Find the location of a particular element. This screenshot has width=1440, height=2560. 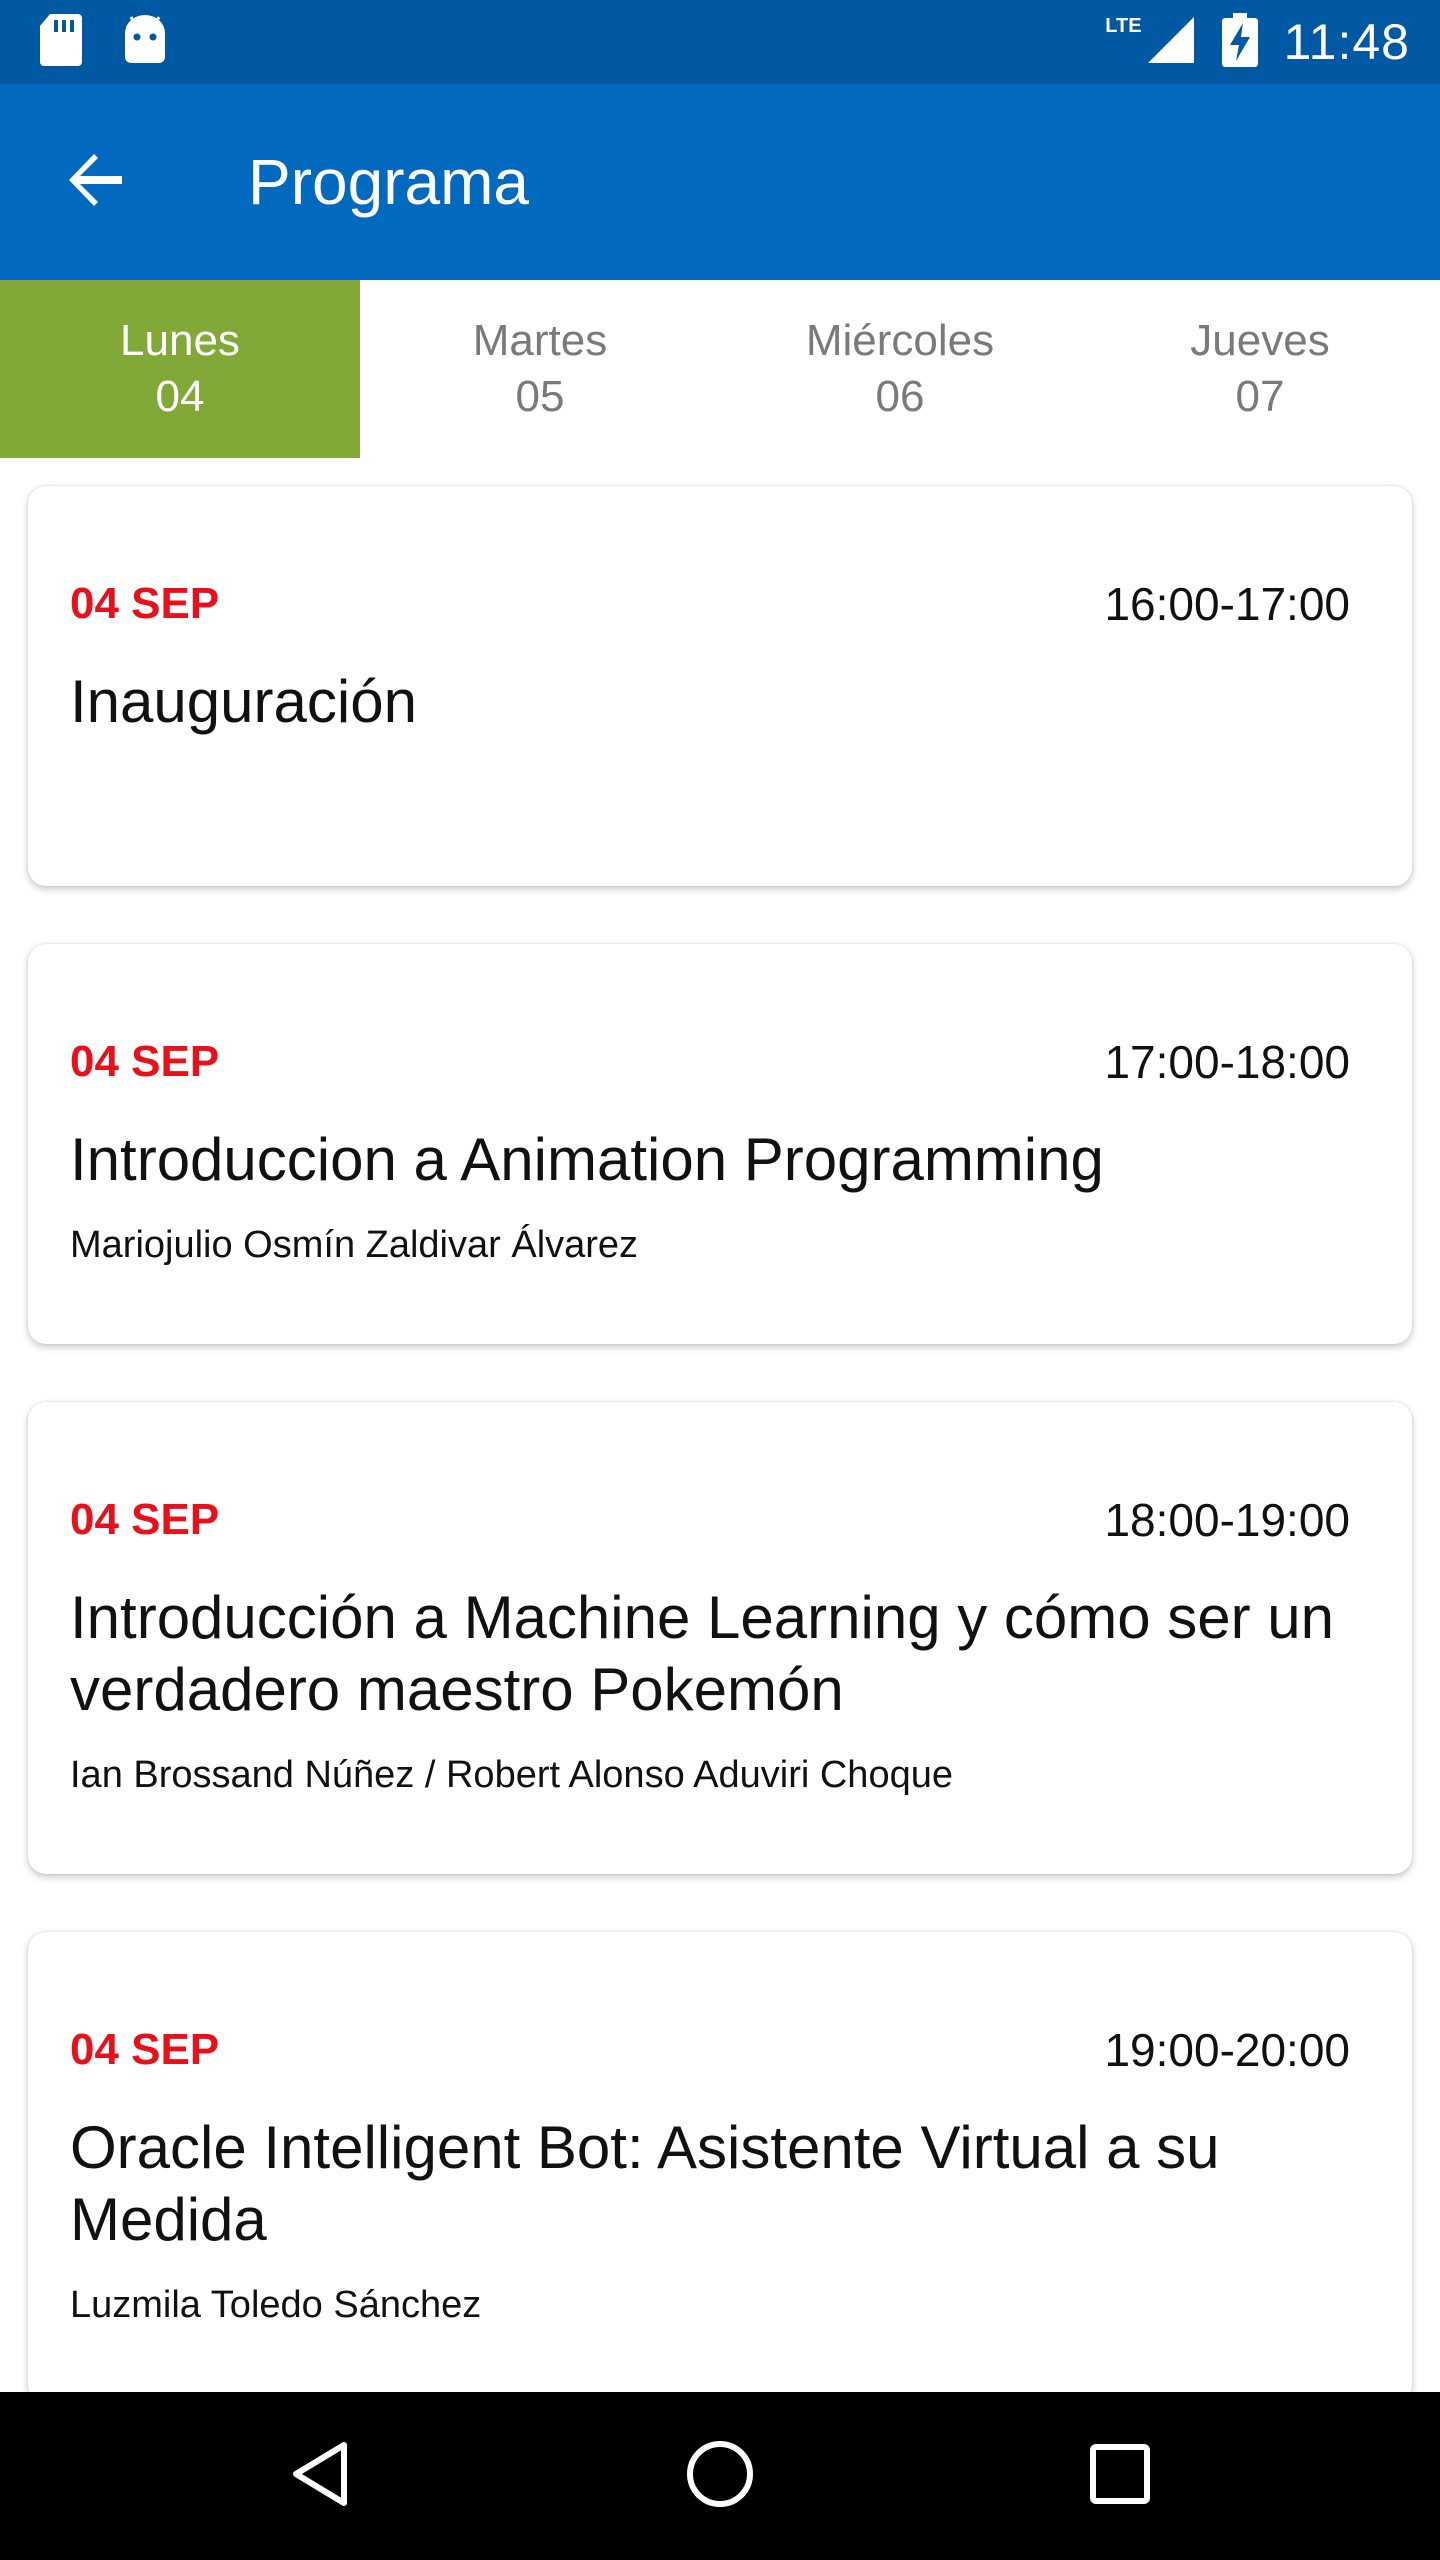

tab-day-label: Martes is located at coordinates (540, 340).